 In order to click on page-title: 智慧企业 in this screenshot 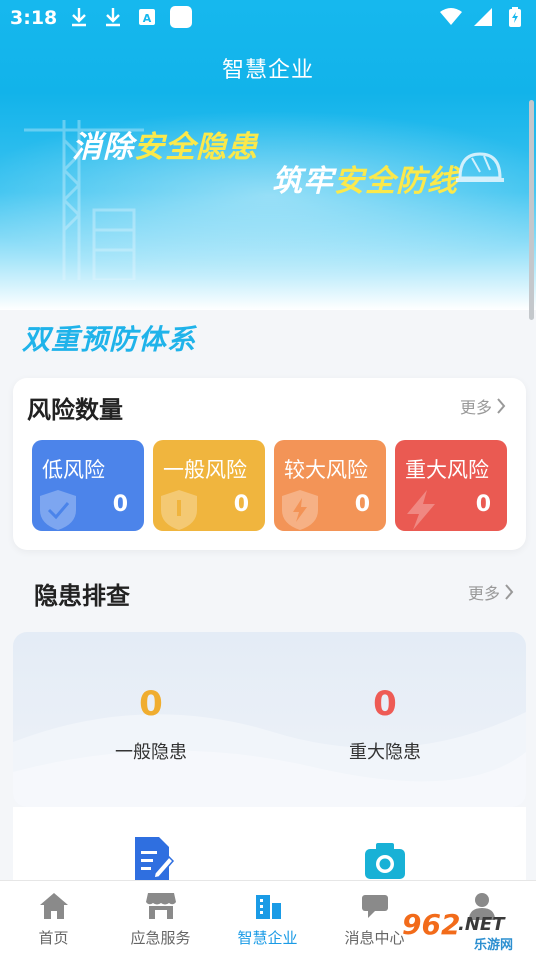, I will do `click(267, 70)`.